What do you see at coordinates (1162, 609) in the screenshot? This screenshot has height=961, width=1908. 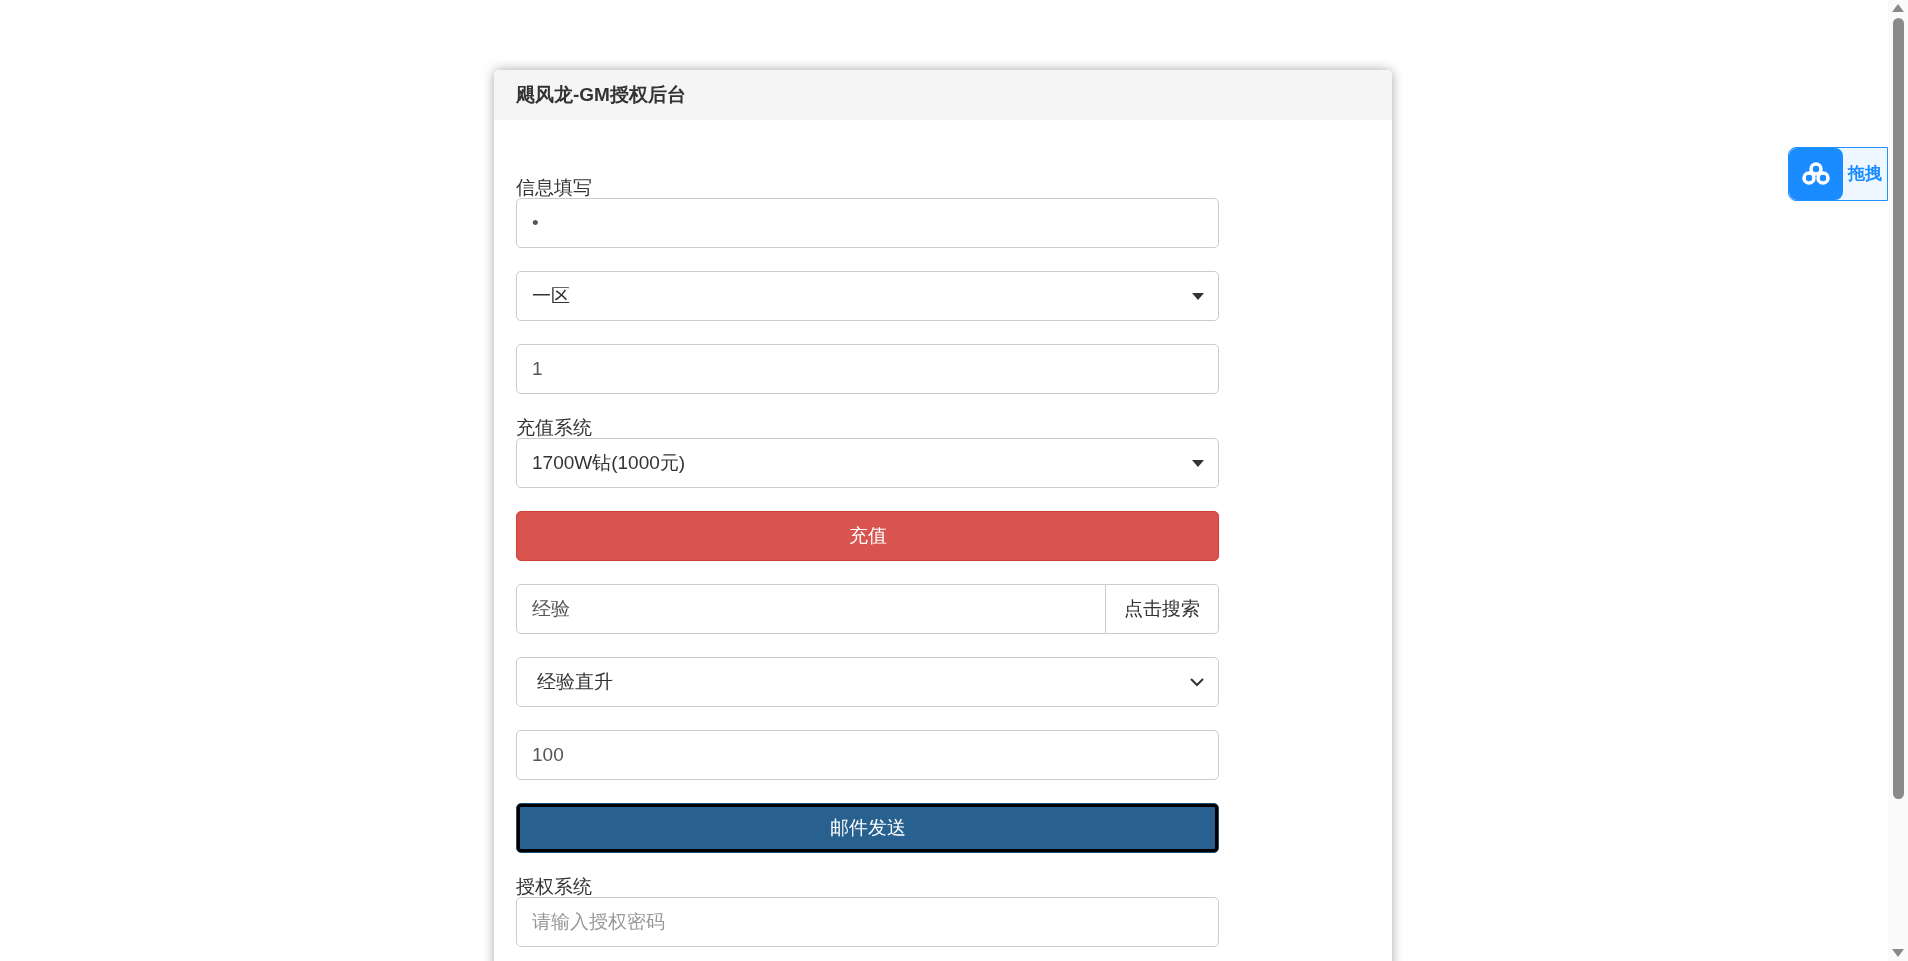 I see `search-button: 点击搜索` at bounding box center [1162, 609].